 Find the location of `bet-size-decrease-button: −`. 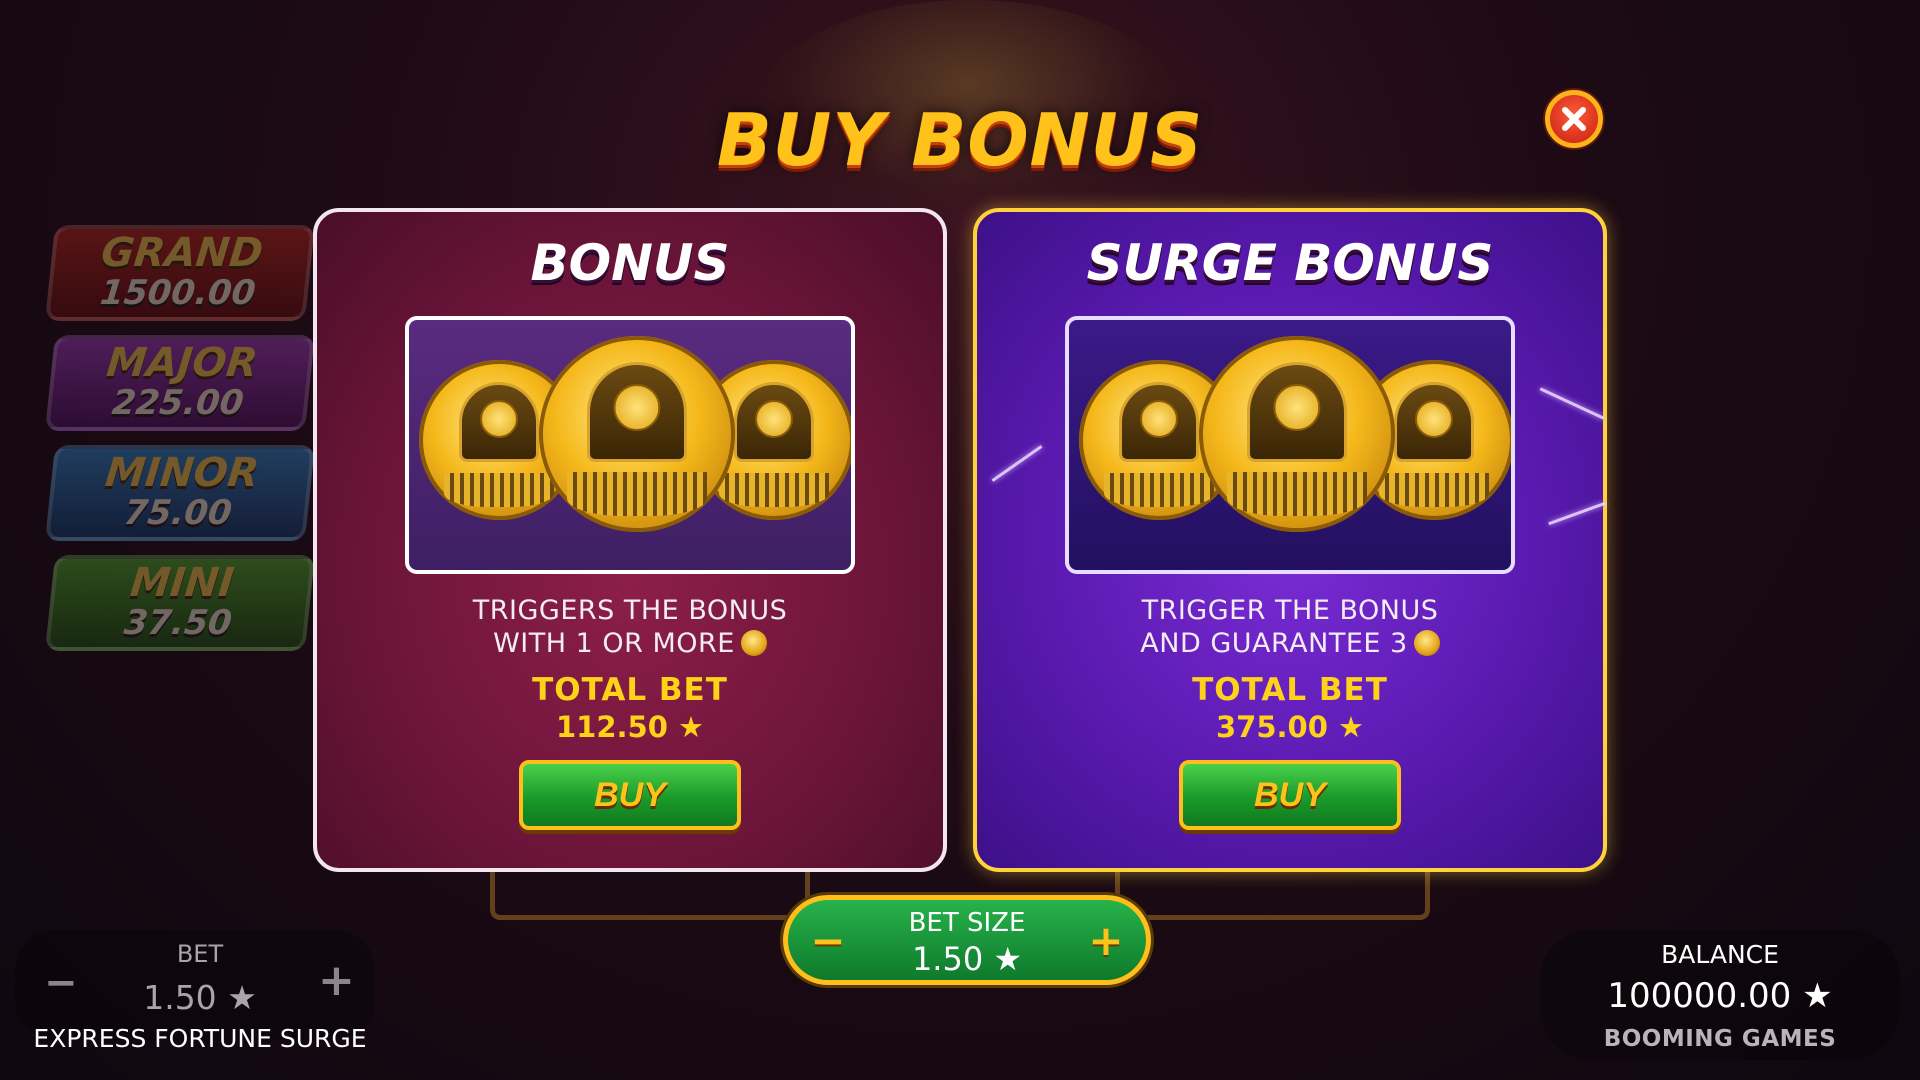

bet-size-decrease-button: − is located at coordinates (828, 941).